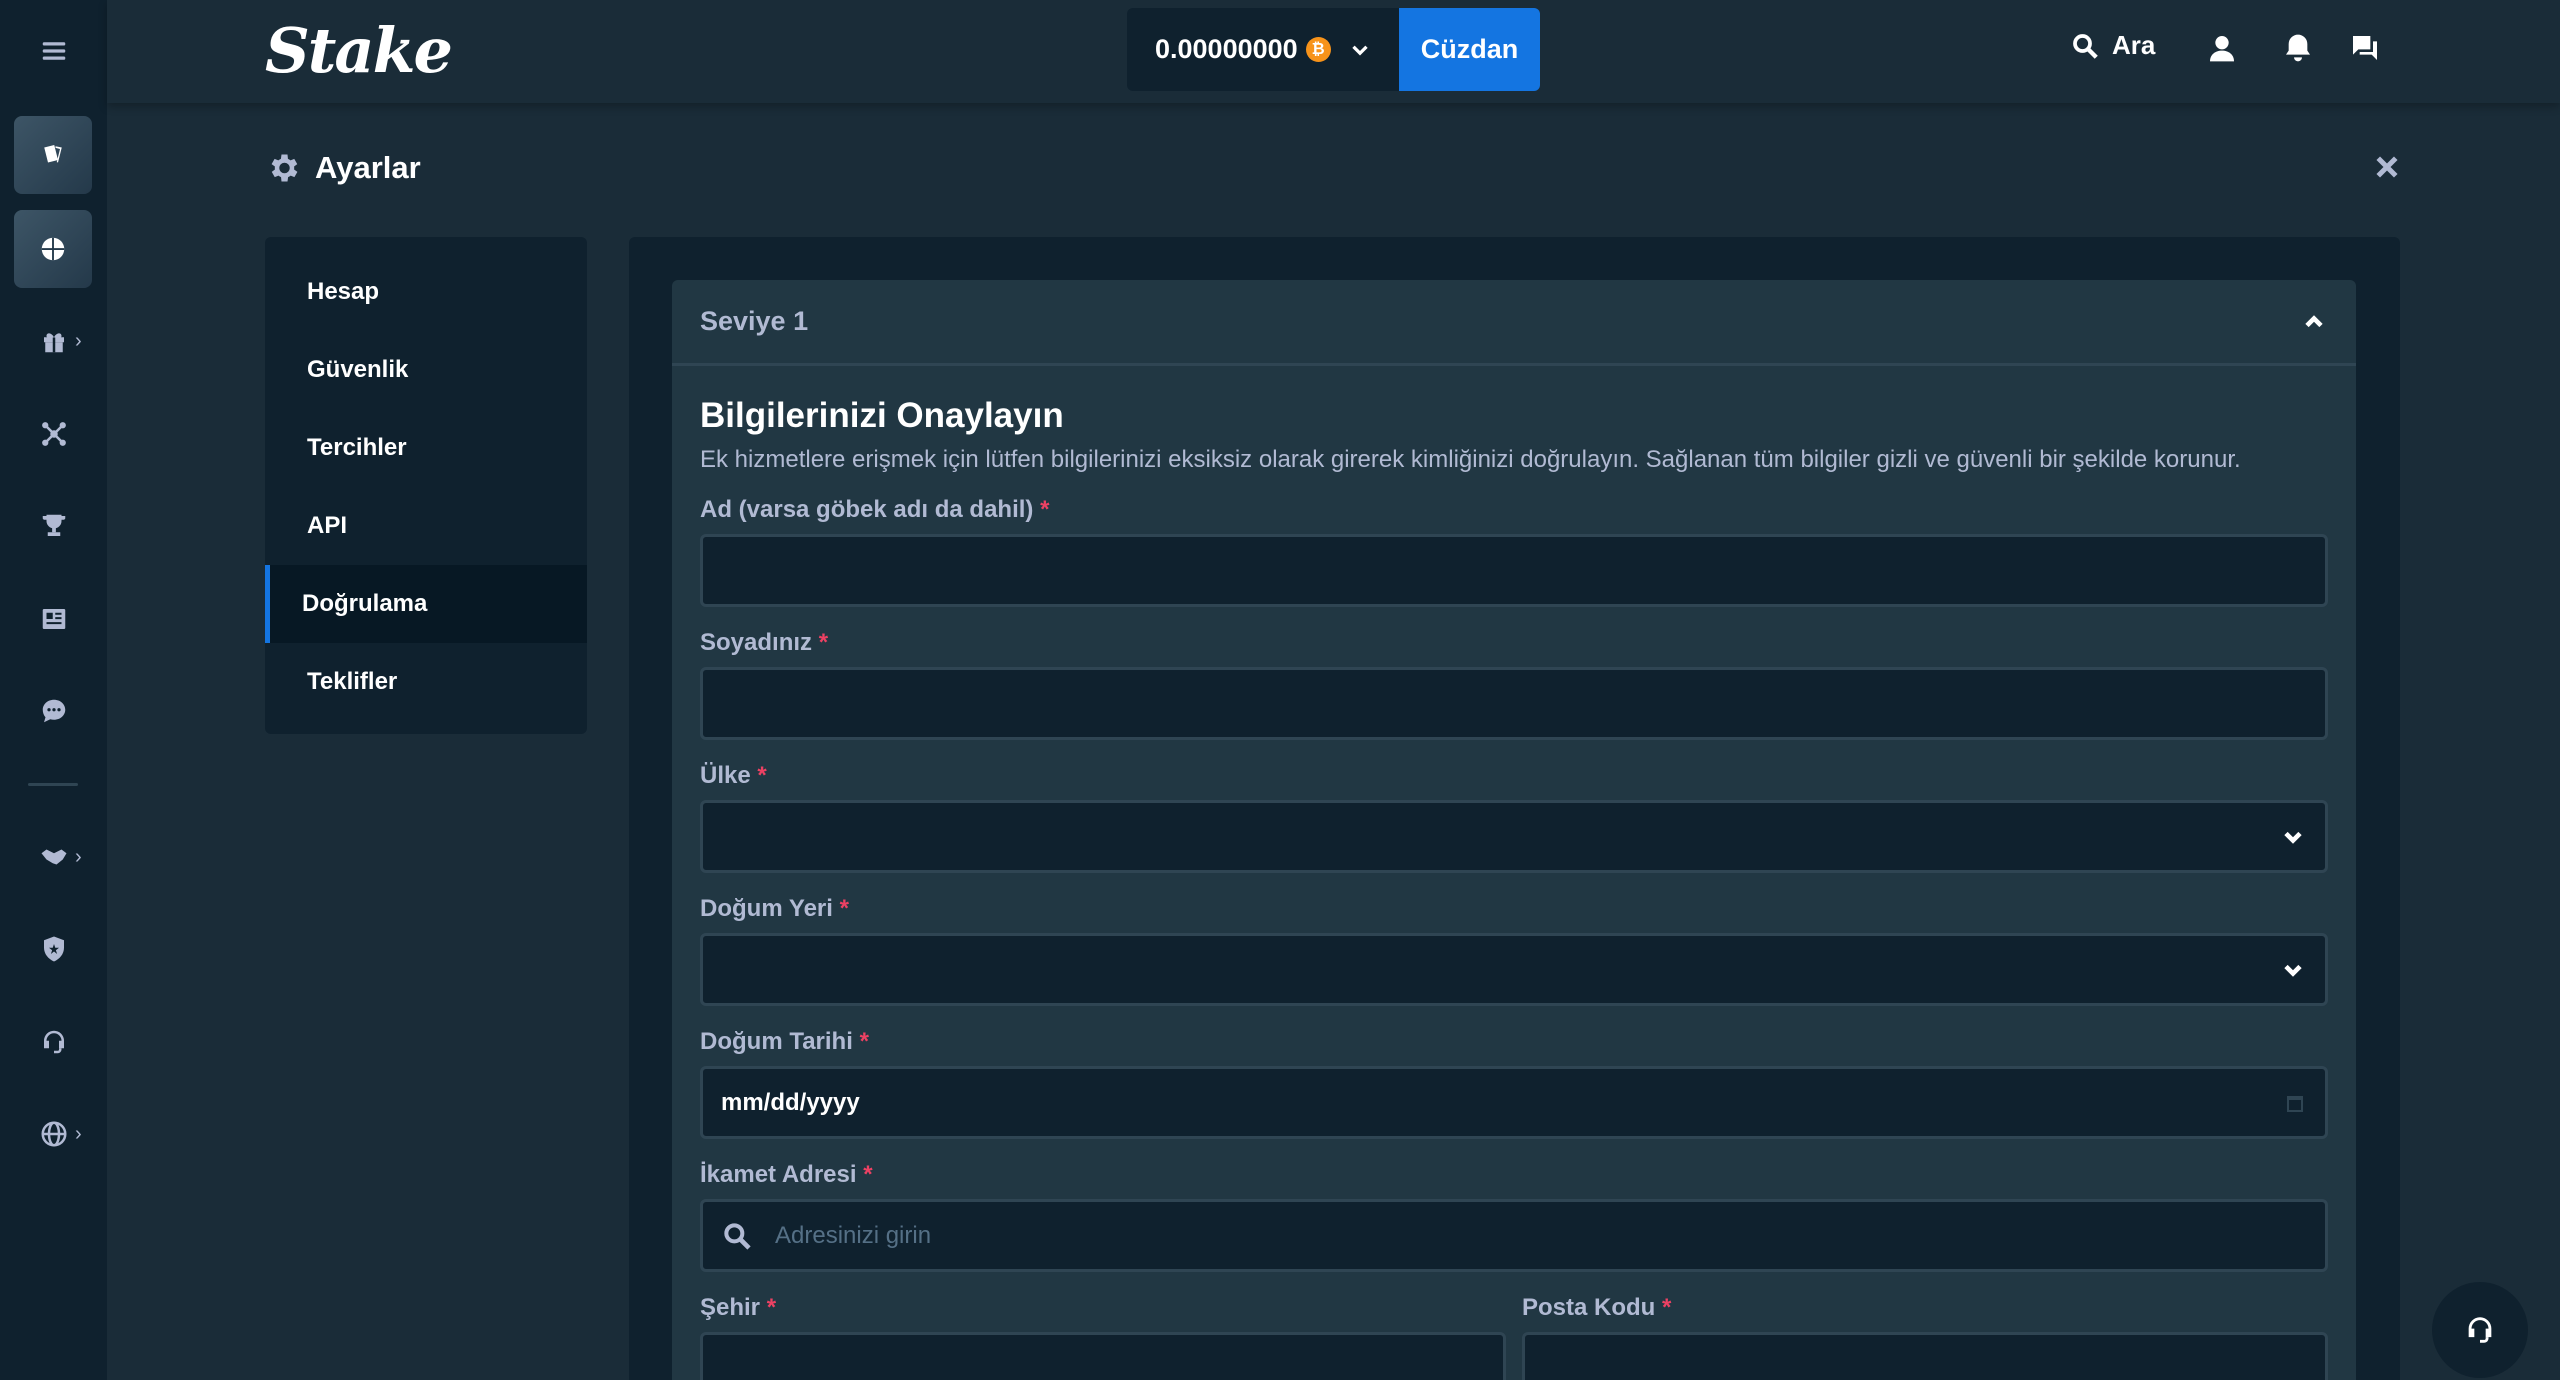 Image resolution: width=2560 pixels, height=1380 pixels. Describe the element at coordinates (368, 167) in the screenshot. I see `page-title: Ayarlar` at that location.